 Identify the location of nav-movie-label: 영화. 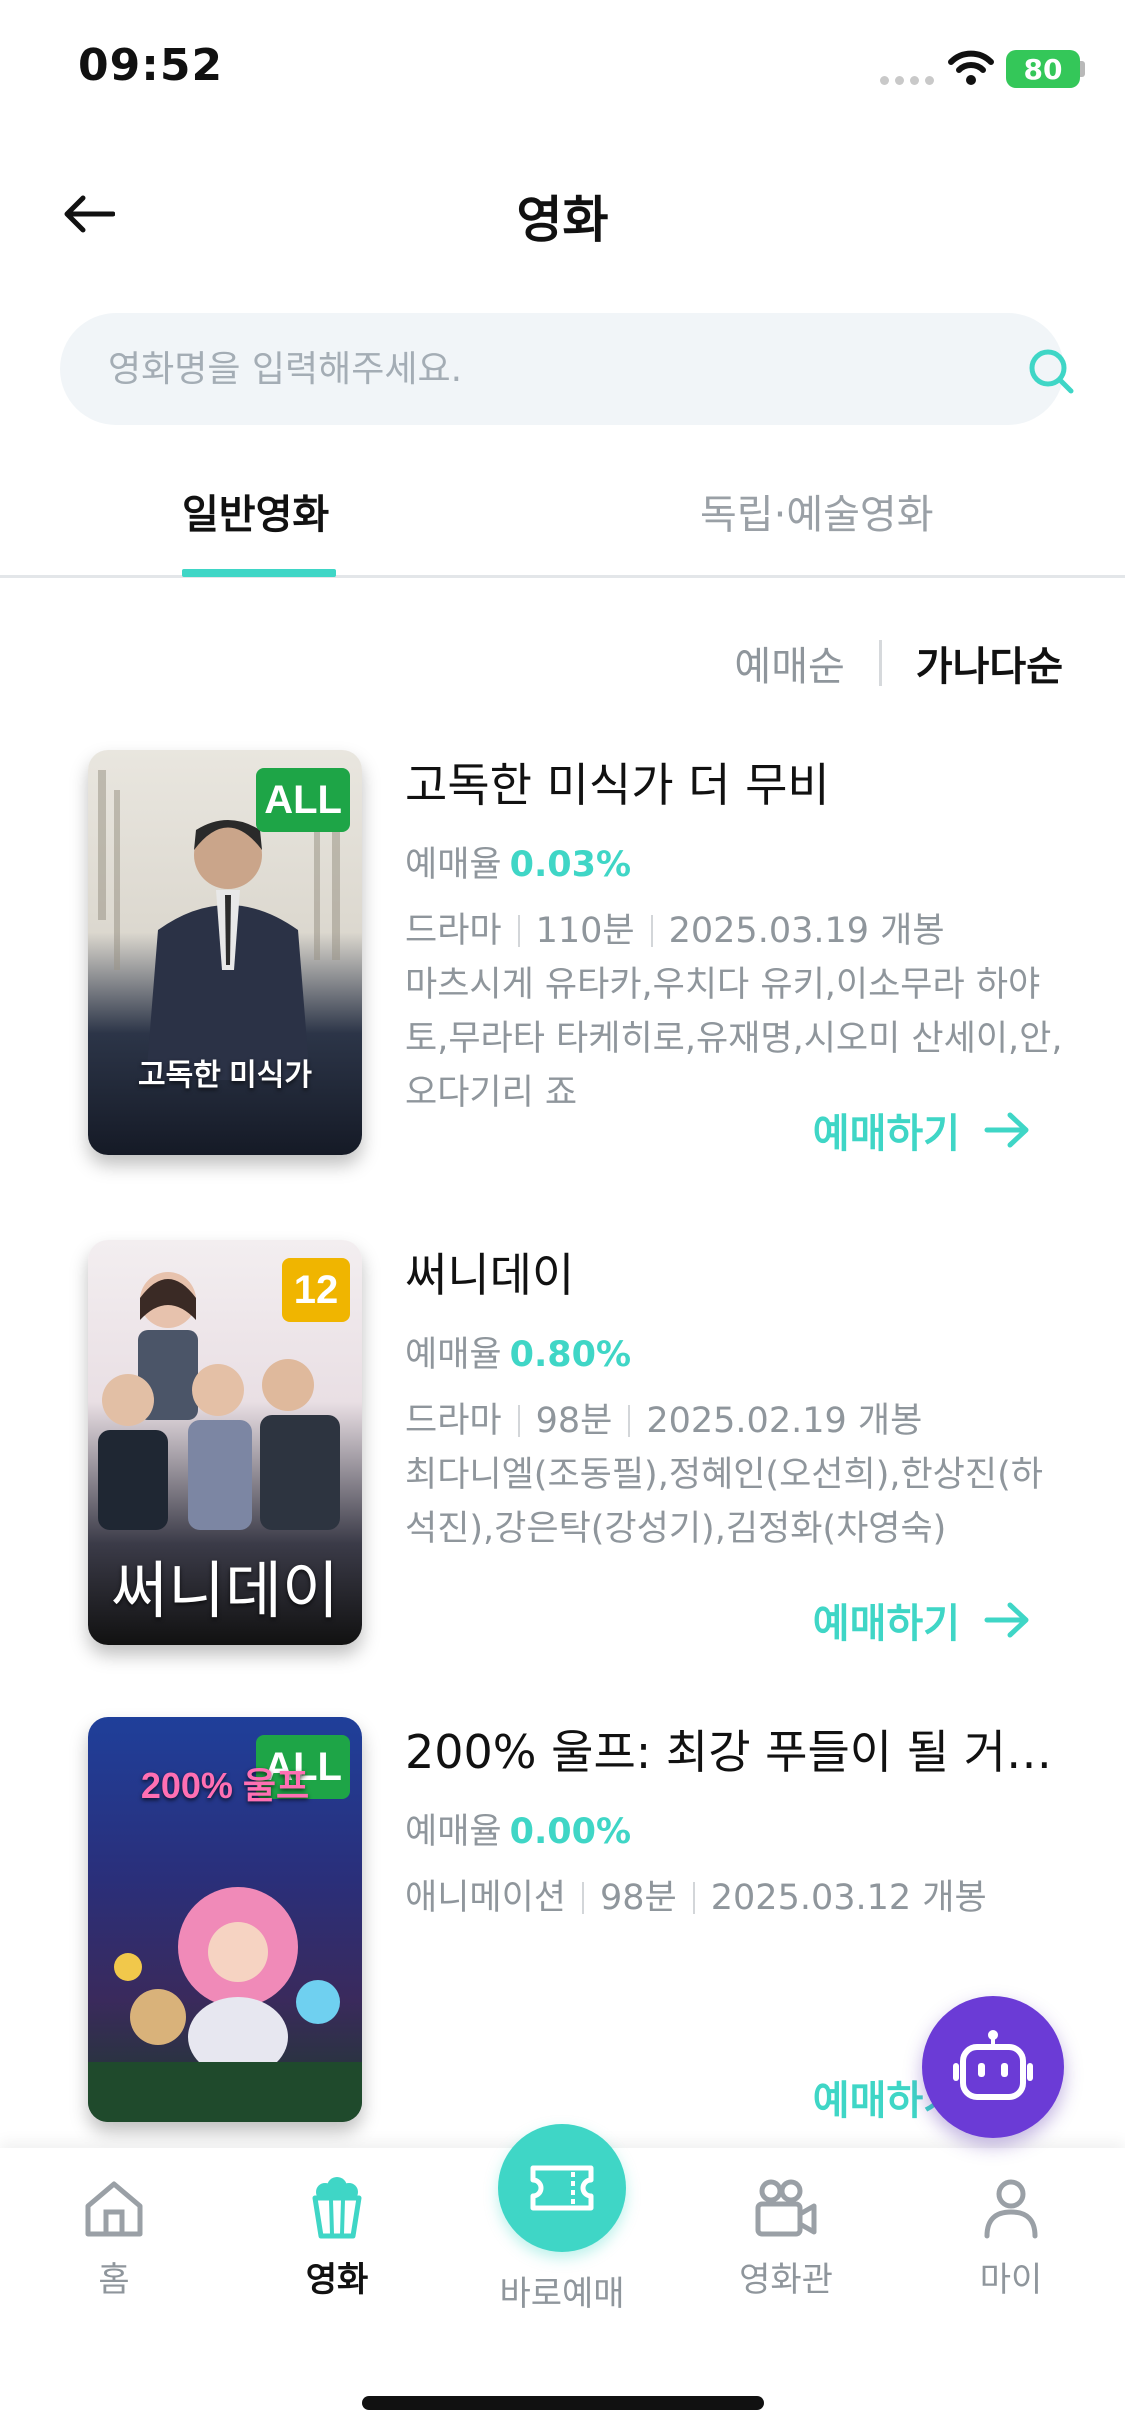
(337, 2280).